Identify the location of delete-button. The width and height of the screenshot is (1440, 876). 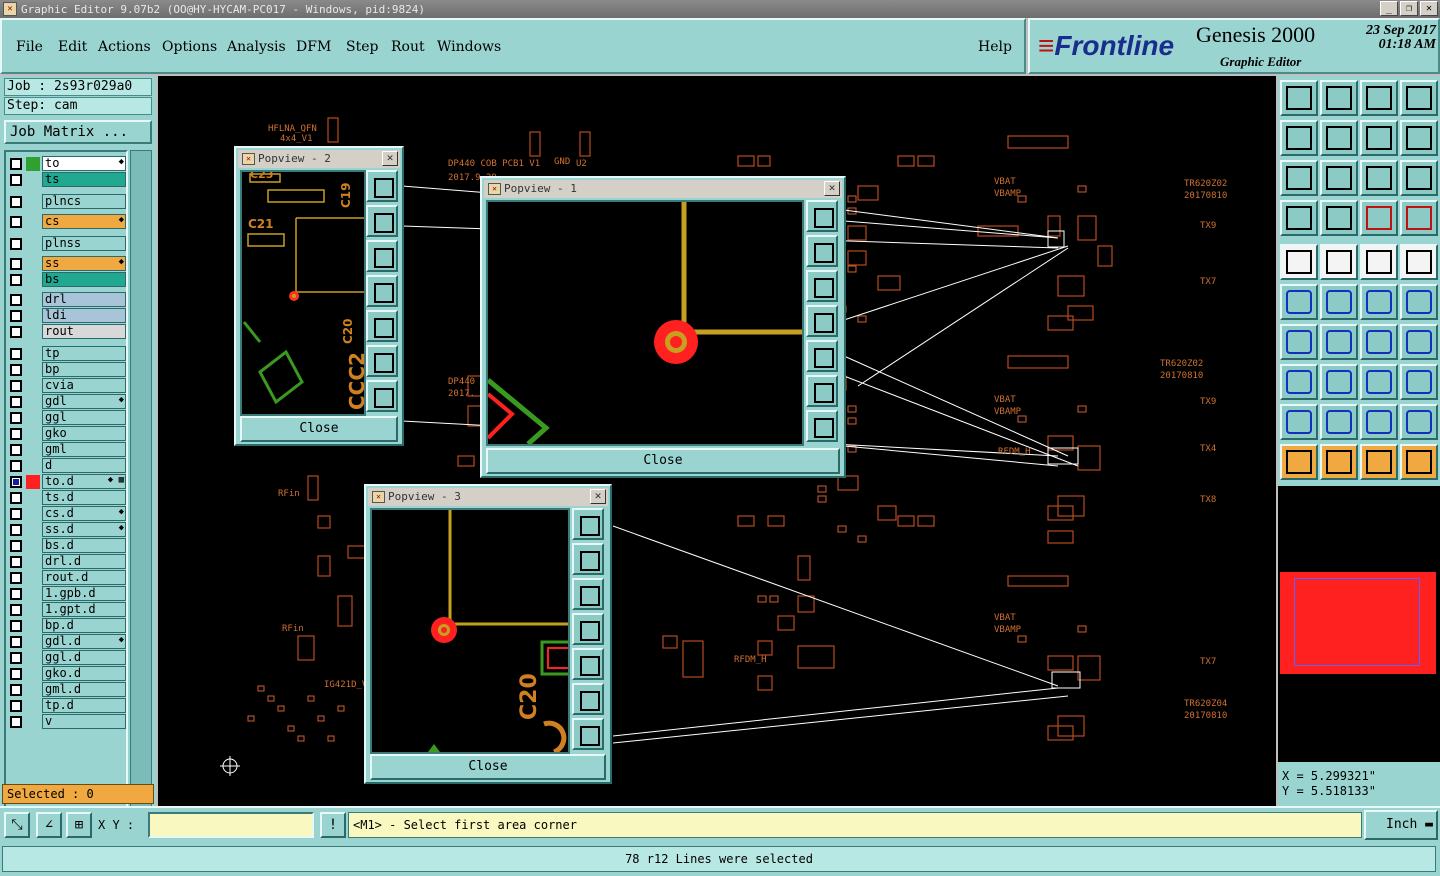
(1339, 302).